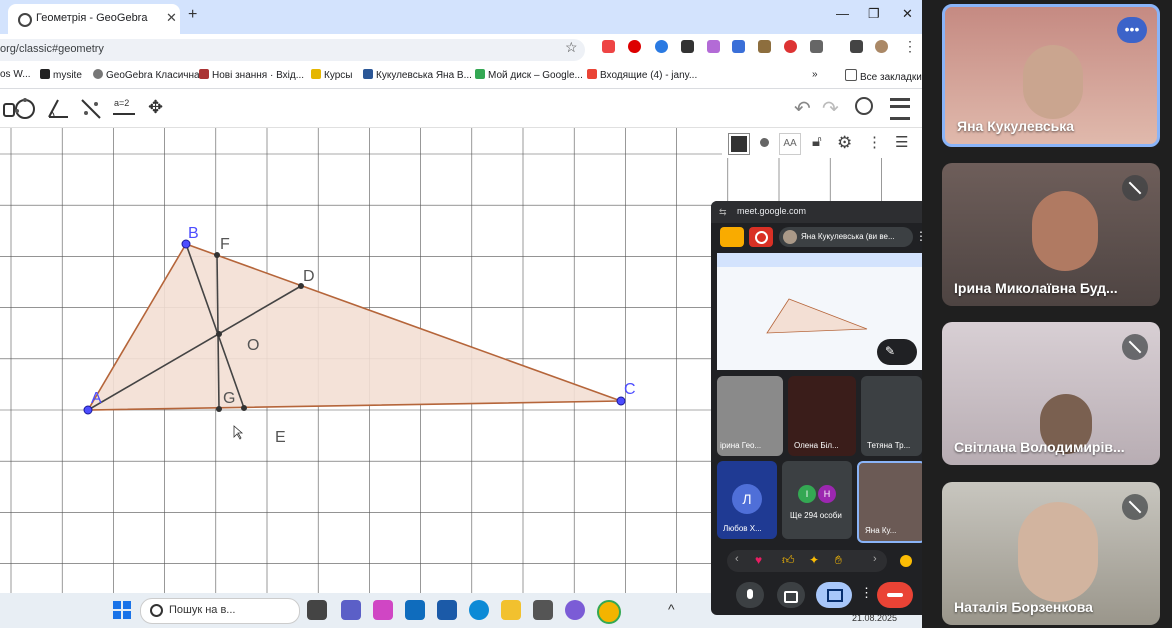  What do you see at coordinates (157, 109) in the screenshot?
I see `tool-move-view: ✥` at bounding box center [157, 109].